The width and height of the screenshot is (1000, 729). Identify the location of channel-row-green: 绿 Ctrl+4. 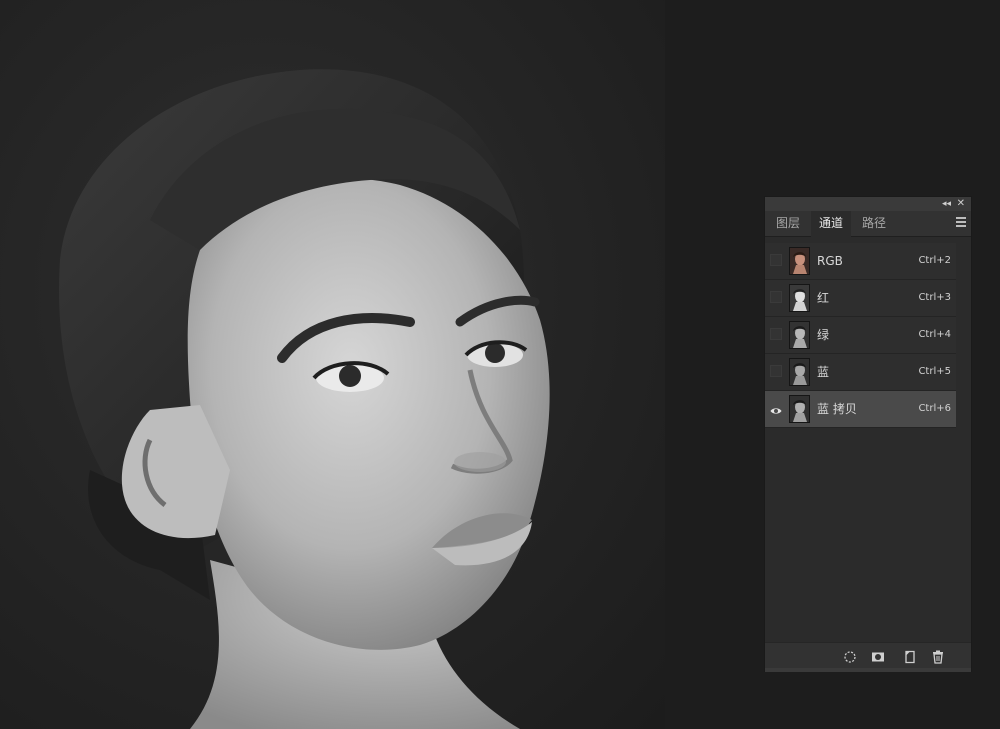
(861, 335).